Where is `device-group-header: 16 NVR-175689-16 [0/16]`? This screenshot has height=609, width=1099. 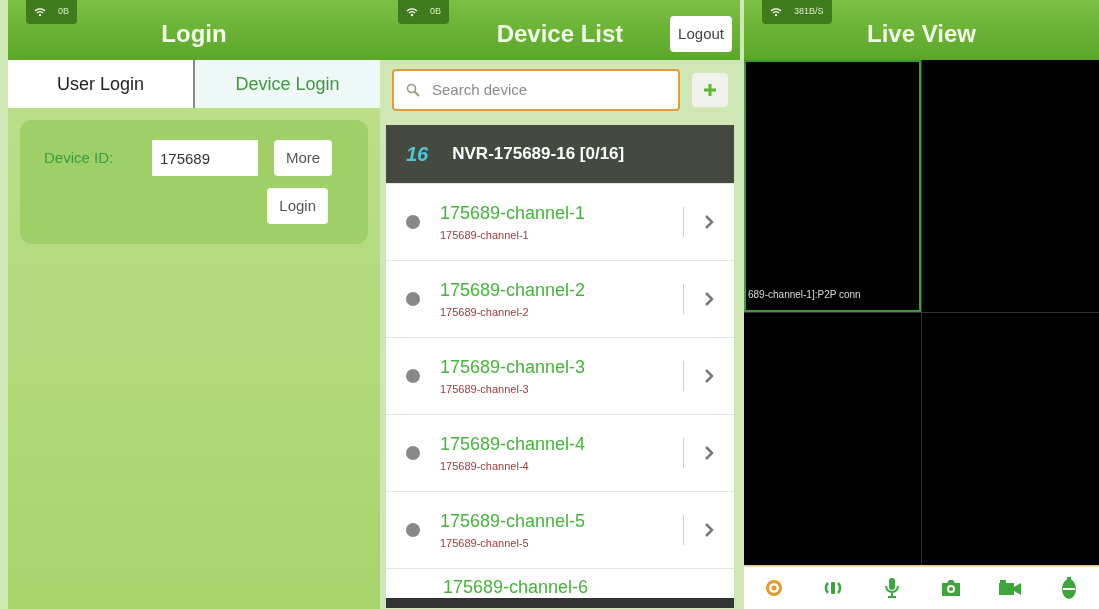
device-group-header: 16 NVR-175689-16 [0/16] is located at coordinates (560, 154).